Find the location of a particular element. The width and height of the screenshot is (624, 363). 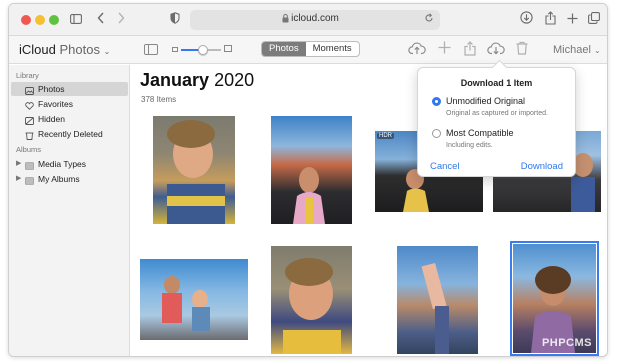

option-label: Unmodified Original is located at coordinates (485, 101).